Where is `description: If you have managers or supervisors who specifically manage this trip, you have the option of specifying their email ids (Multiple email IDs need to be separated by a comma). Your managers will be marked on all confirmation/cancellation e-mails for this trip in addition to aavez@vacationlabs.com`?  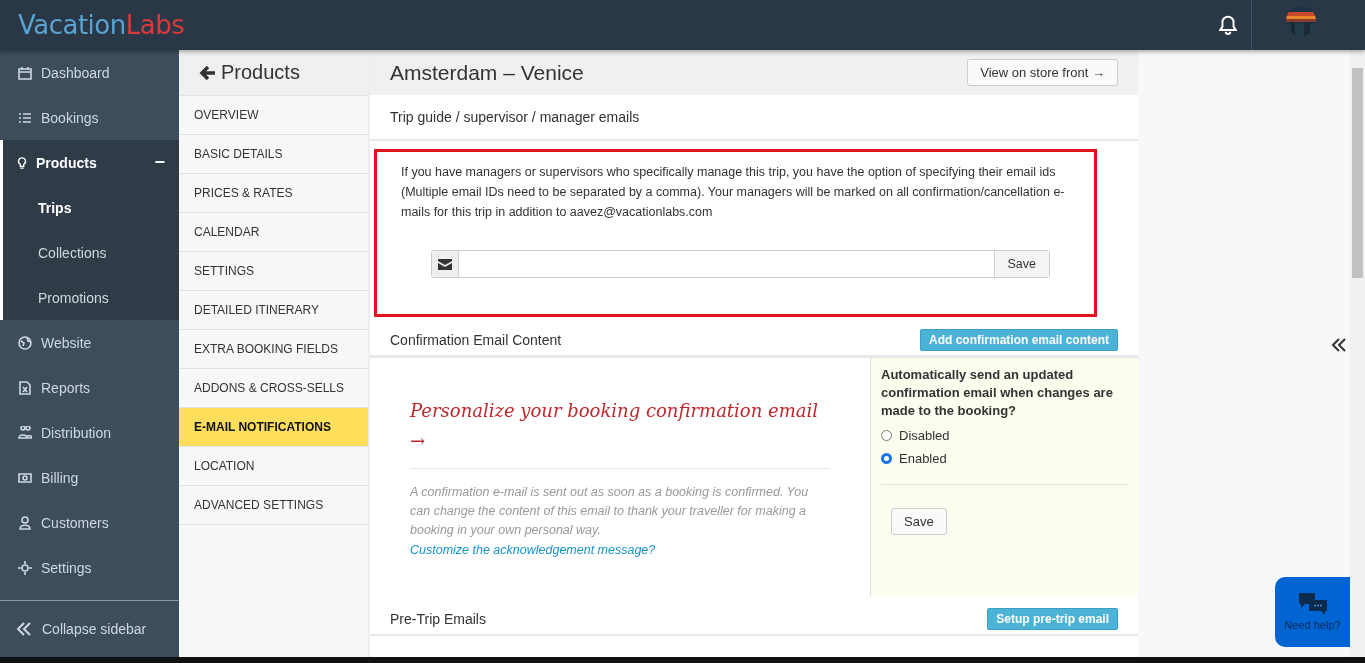 description: If you have managers or supervisors who specifically manage this trip, you have the option of specifying their email ids (Multiple email IDs need to be separated by a comma). Your managers will be marked on all confirmation/cancellation e-mails for this trip in addition to aavez@vacationlabs.com is located at coordinates (733, 192).